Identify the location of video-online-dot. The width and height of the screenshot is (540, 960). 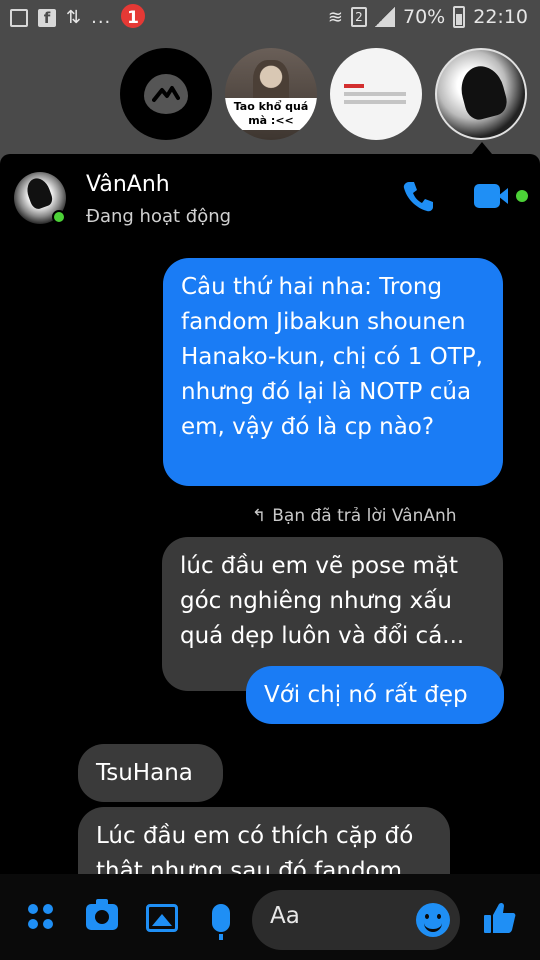
(522, 196).